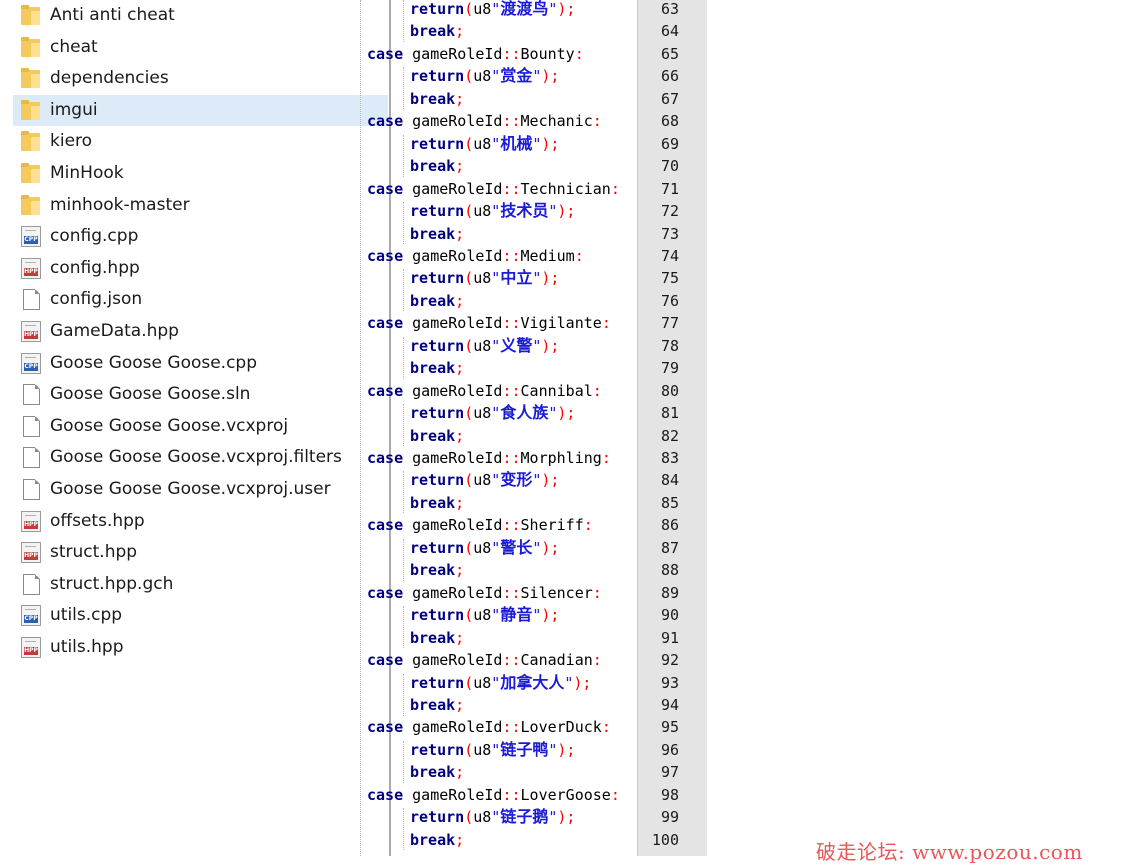 The height and width of the screenshot is (866, 1141). What do you see at coordinates (200, 110) in the screenshot?
I see `file-item: imgui` at bounding box center [200, 110].